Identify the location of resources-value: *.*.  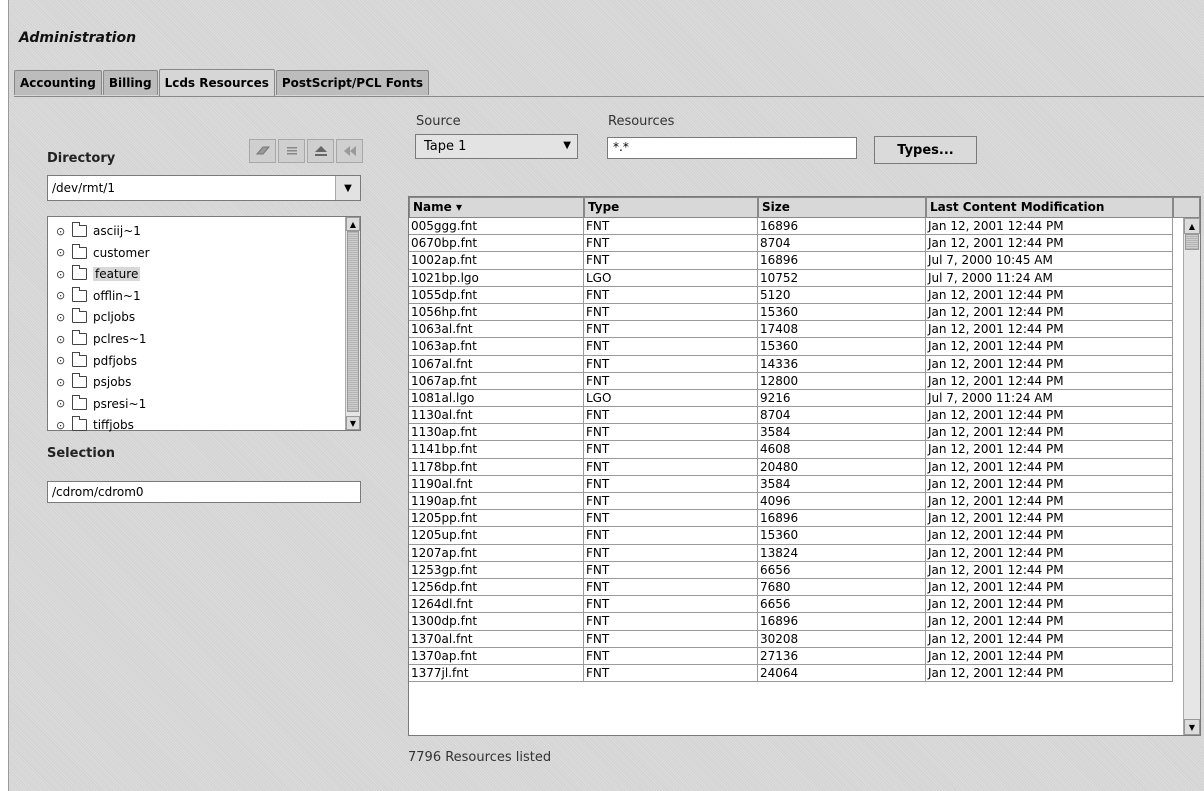
(621, 147).